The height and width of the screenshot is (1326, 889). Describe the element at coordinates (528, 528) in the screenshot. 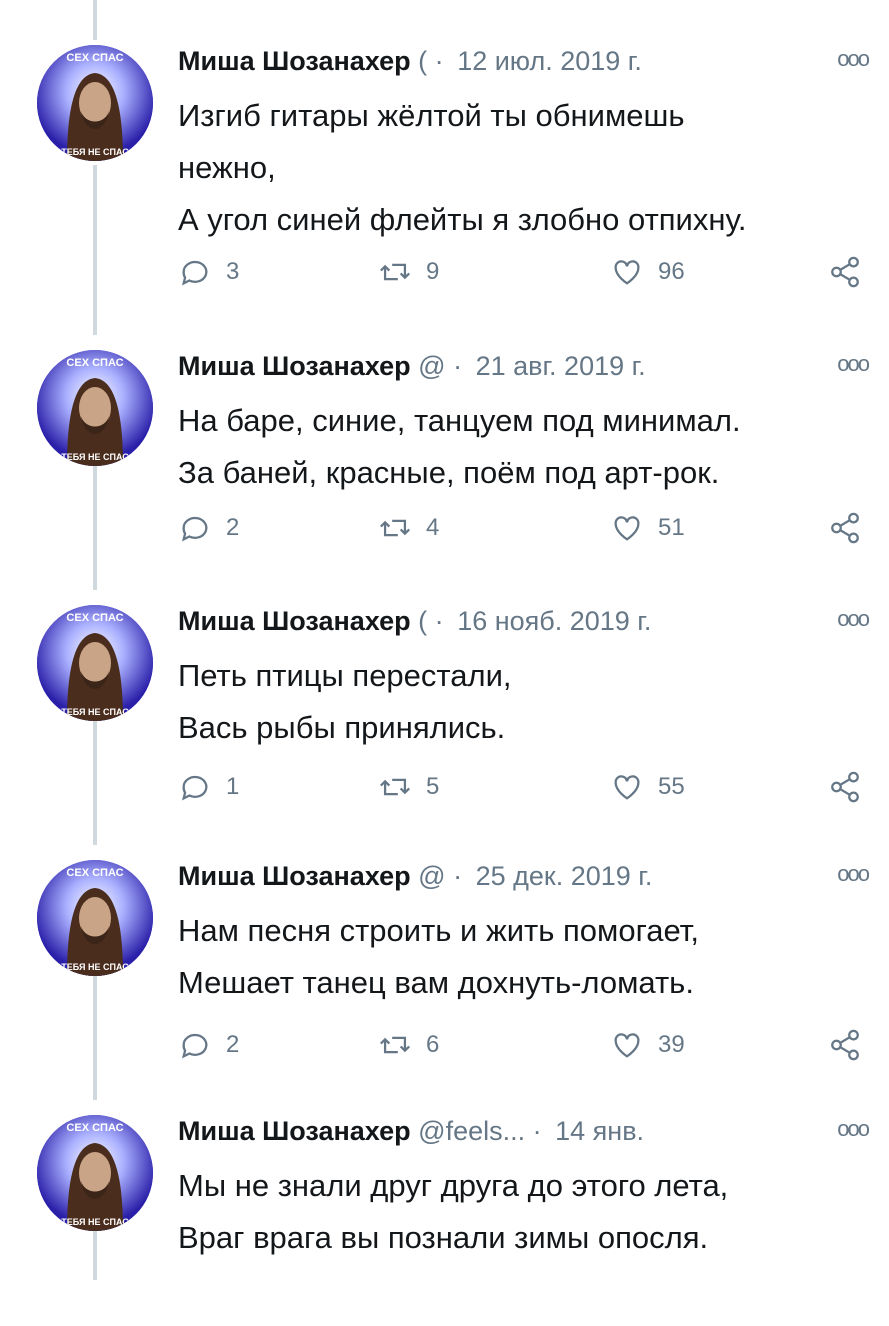

I see `tweet-actions: 2 4 51` at that location.